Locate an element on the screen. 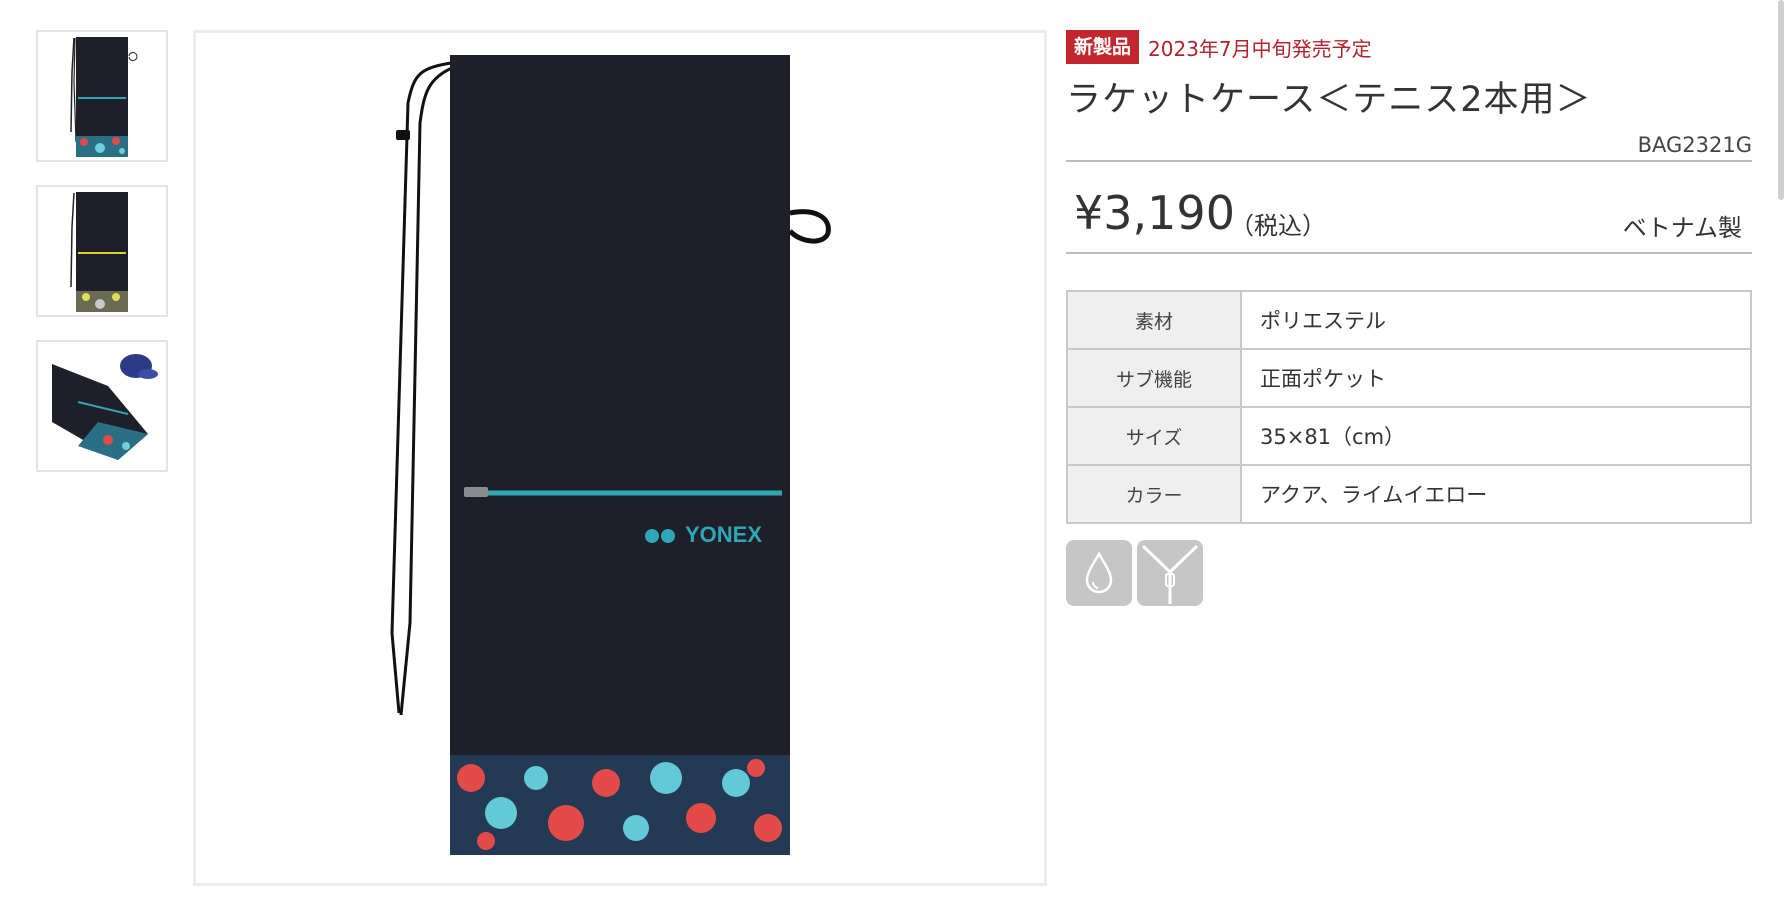 The height and width of the screenshot is (918, 1786). badge-row: 新製品 2023年7月中旬発売予定 is located at coordinates (1409, 47).